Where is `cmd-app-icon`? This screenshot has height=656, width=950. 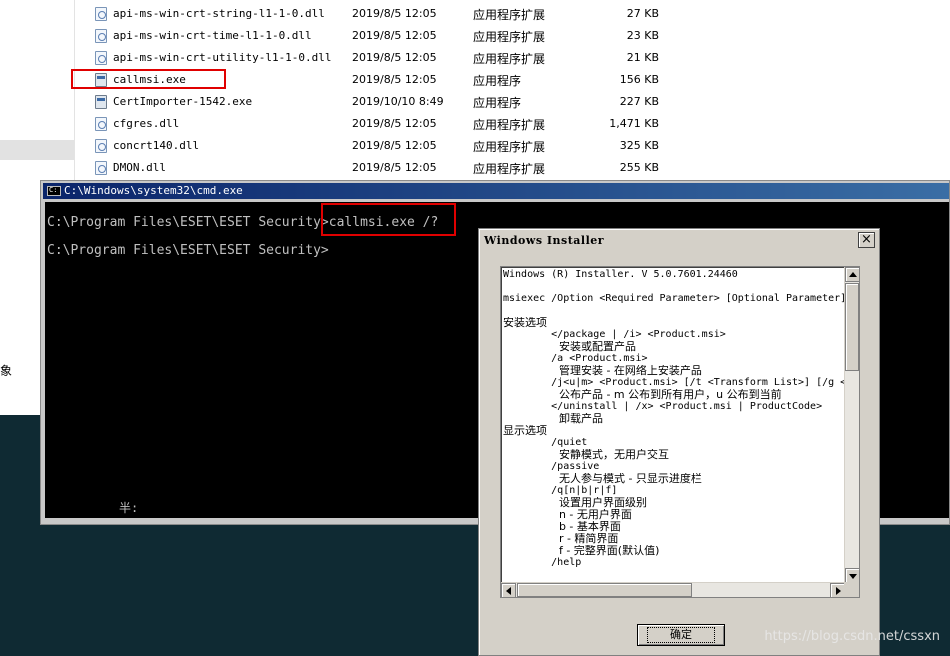
cmd-app-icon is located at coordinates (54, 191).